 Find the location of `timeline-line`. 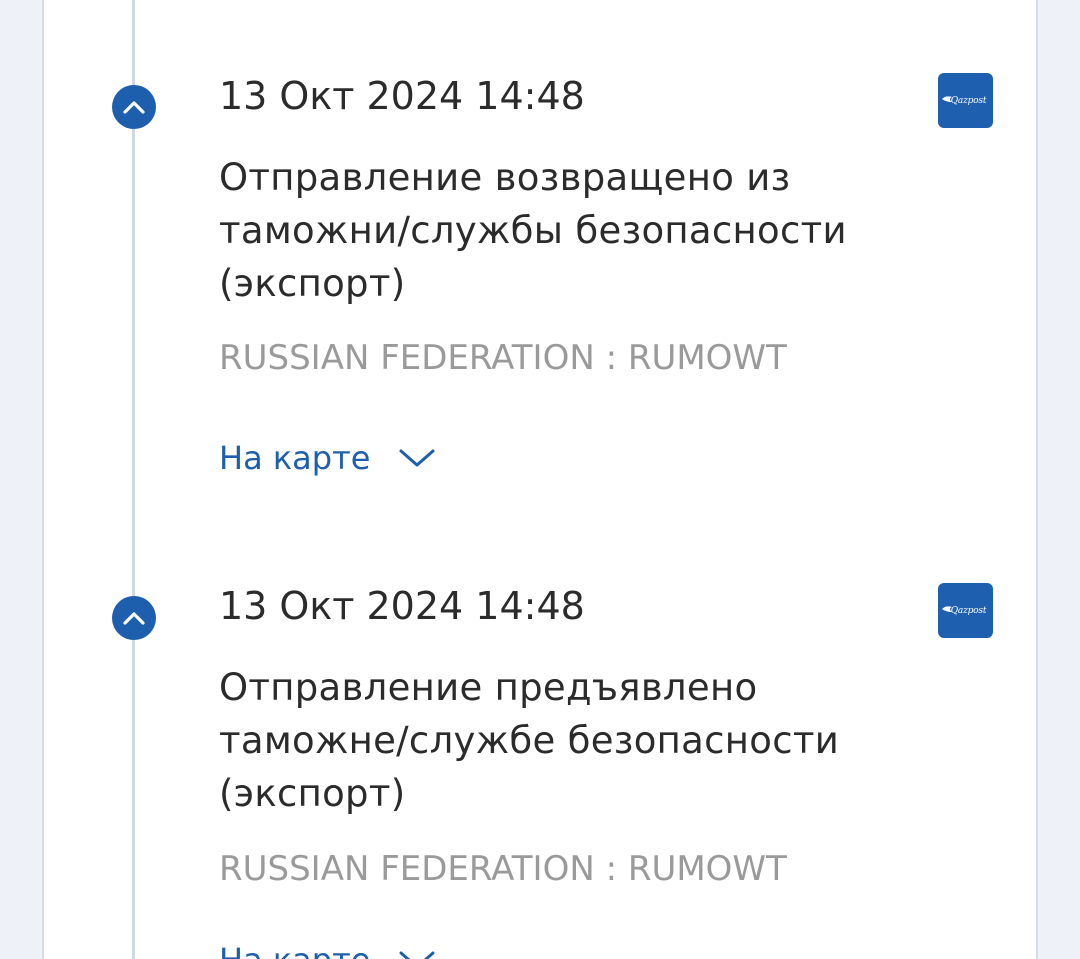

timeline-line is located at coordinates (133, 479).